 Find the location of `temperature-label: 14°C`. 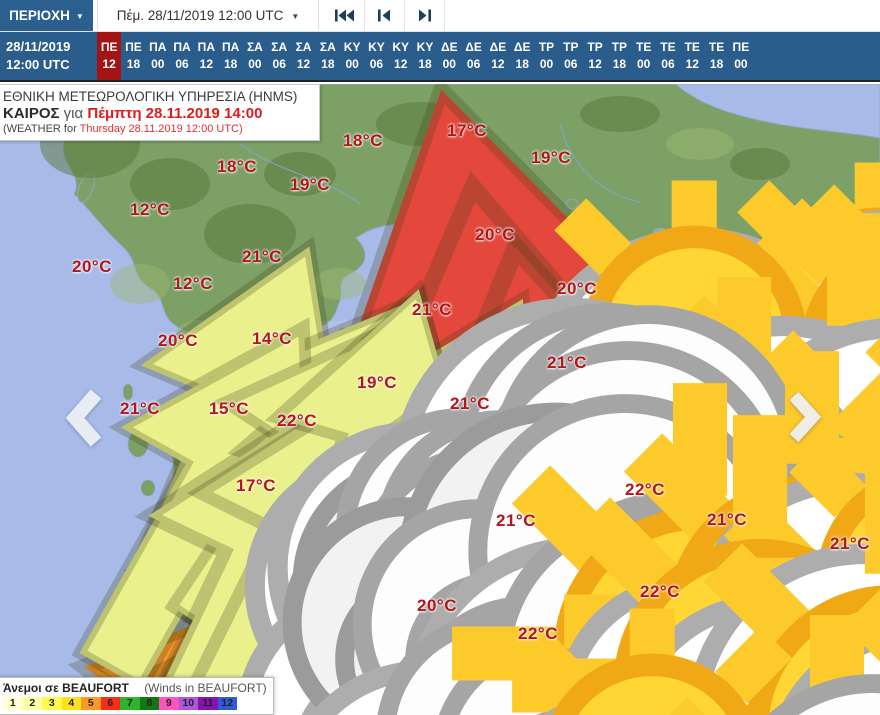

temperature-label: 14°C is located at coordinates (272, 338).